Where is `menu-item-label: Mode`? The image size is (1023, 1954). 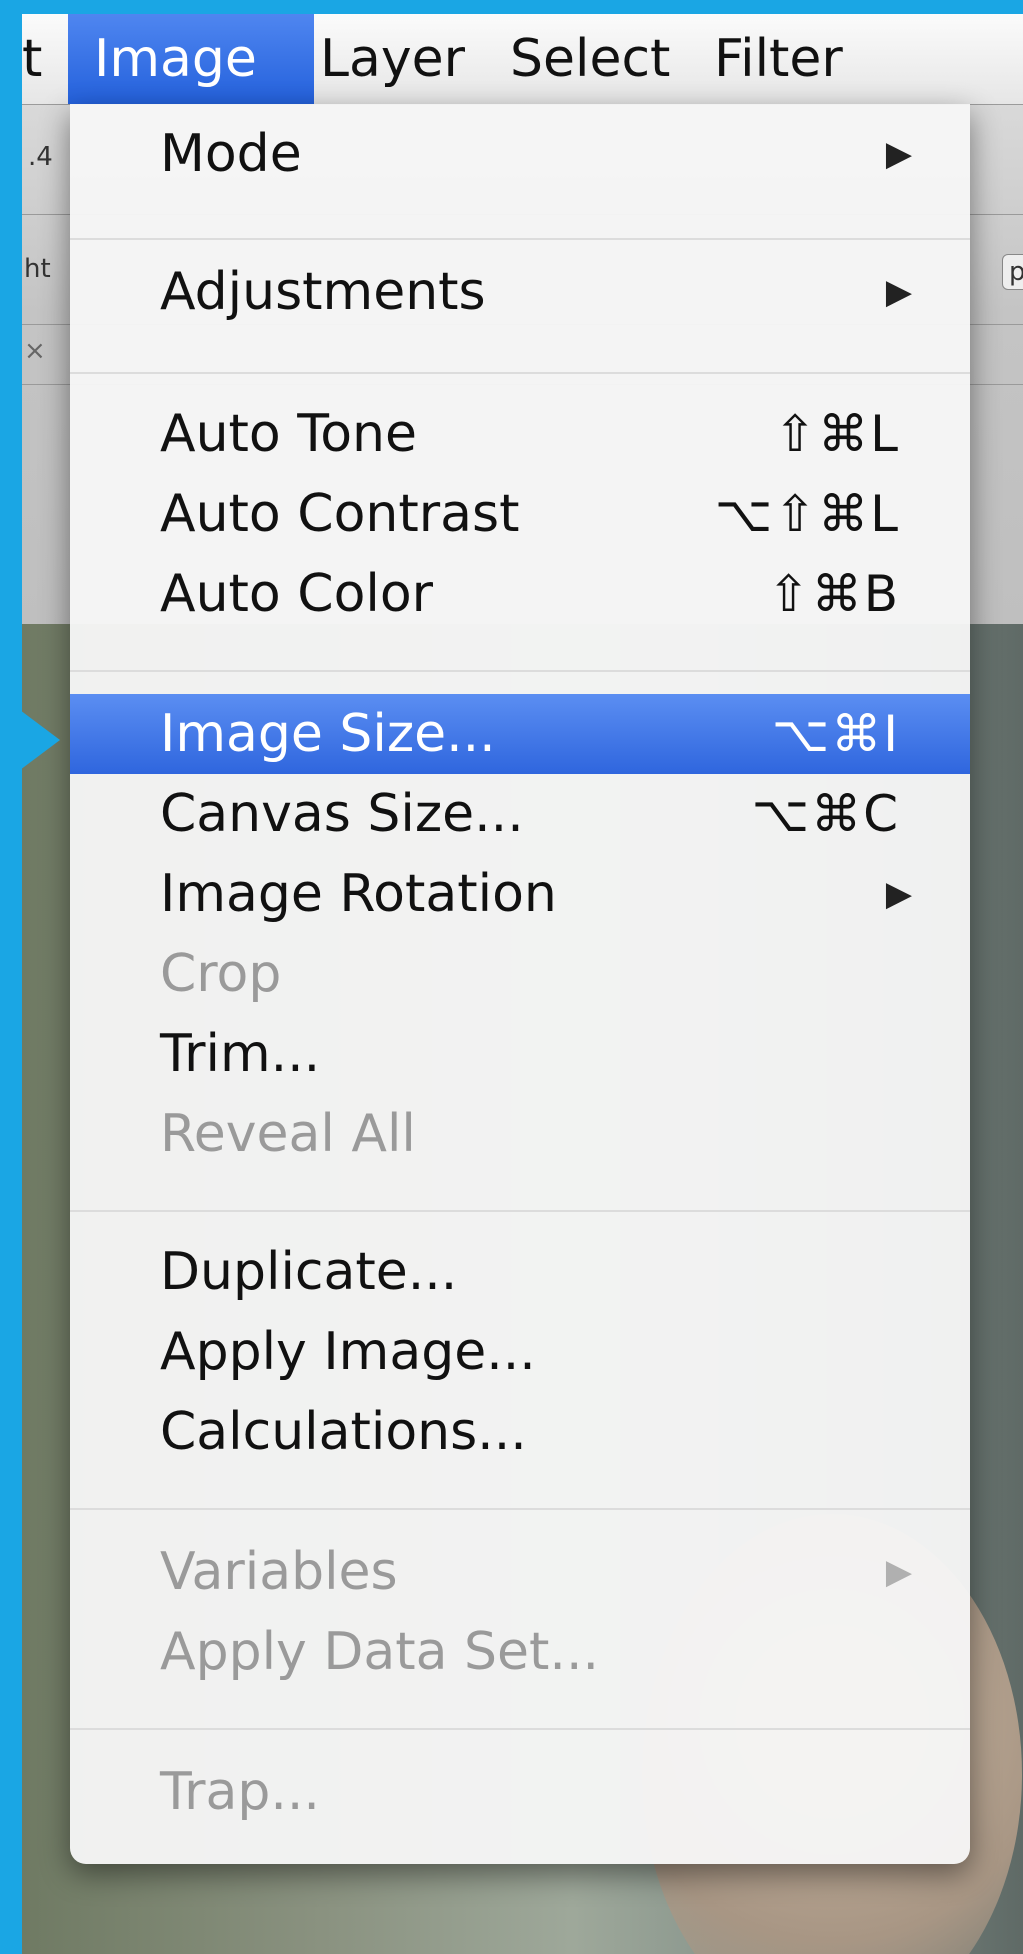 menu-item-label: Mode is located at coordinates (231, 154).